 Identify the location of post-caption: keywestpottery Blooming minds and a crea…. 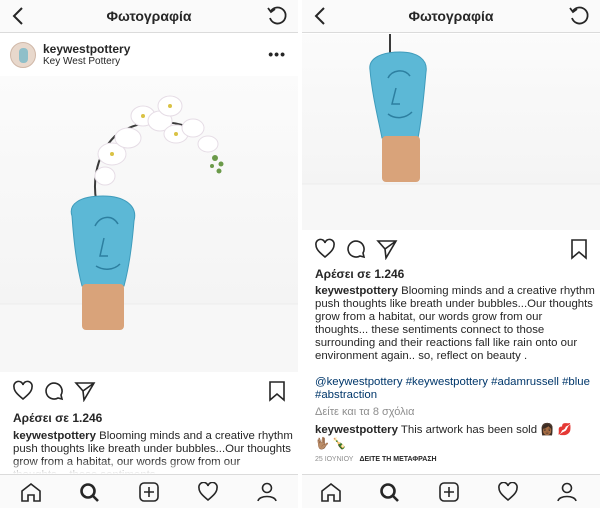
(455, 324).